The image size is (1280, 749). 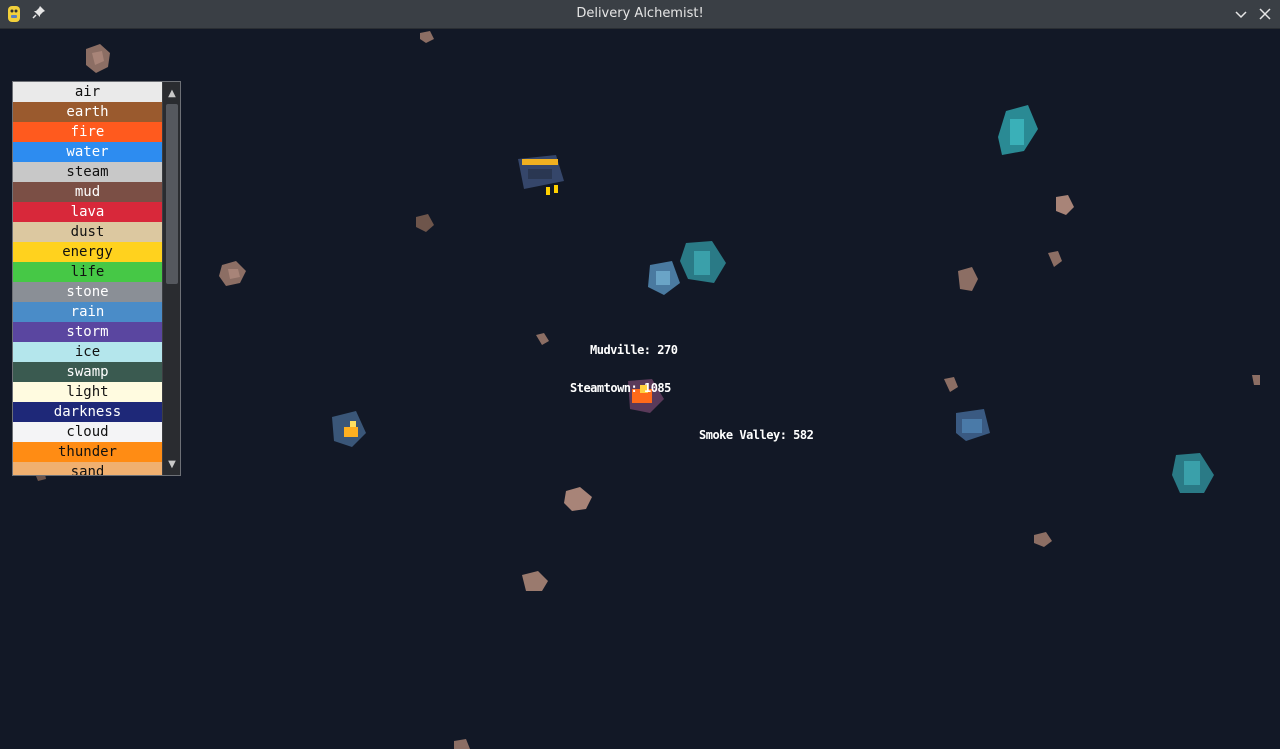 What do you see at coordinates (87, 112) in the screenshot?
I see `element-item-earth: earth` at bounding box center [87, 112].